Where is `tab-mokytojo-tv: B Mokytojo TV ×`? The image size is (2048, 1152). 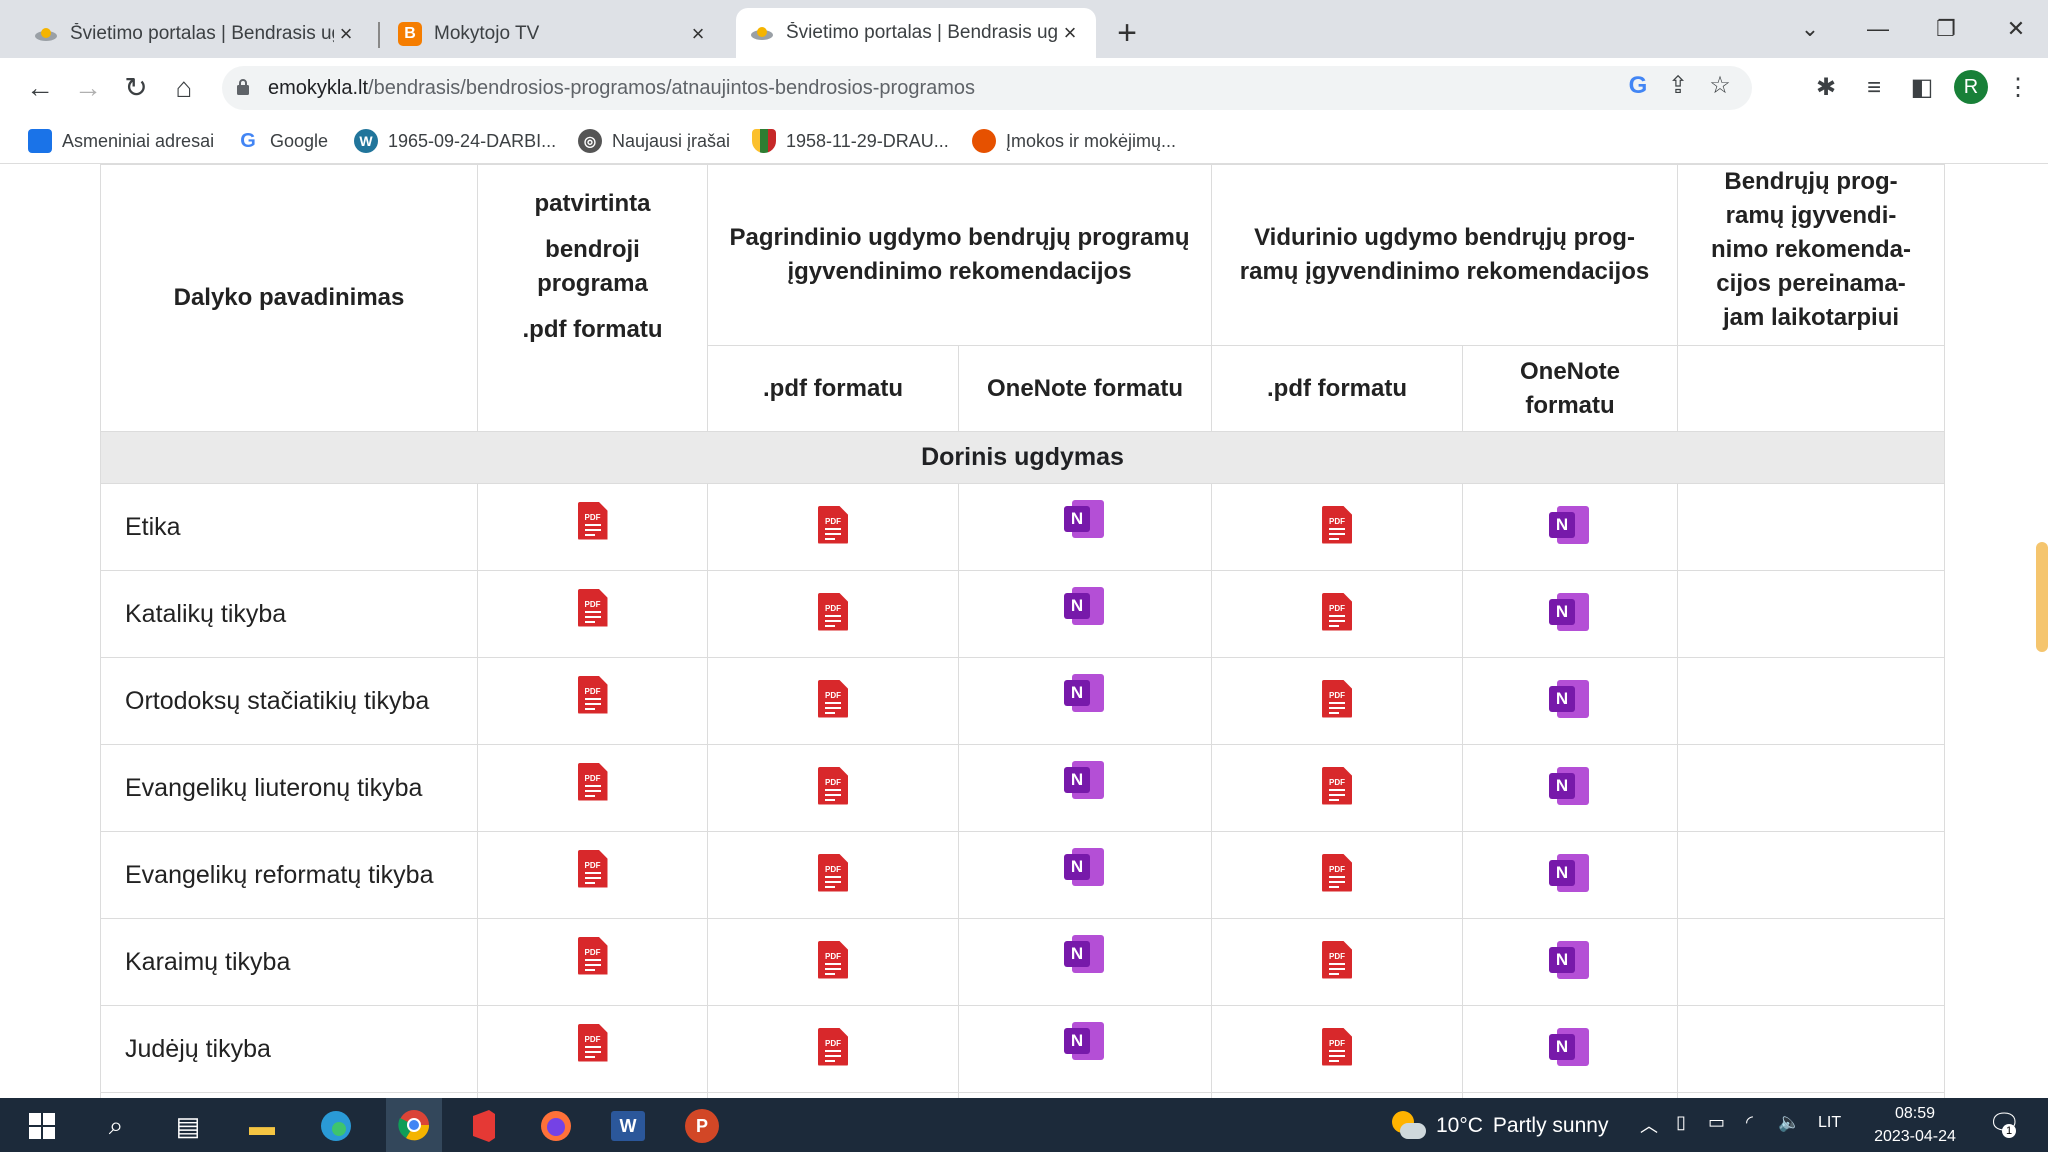
tab-mokytojo-tv: B Mokytojo TV × is located at coordinates (554, 34).